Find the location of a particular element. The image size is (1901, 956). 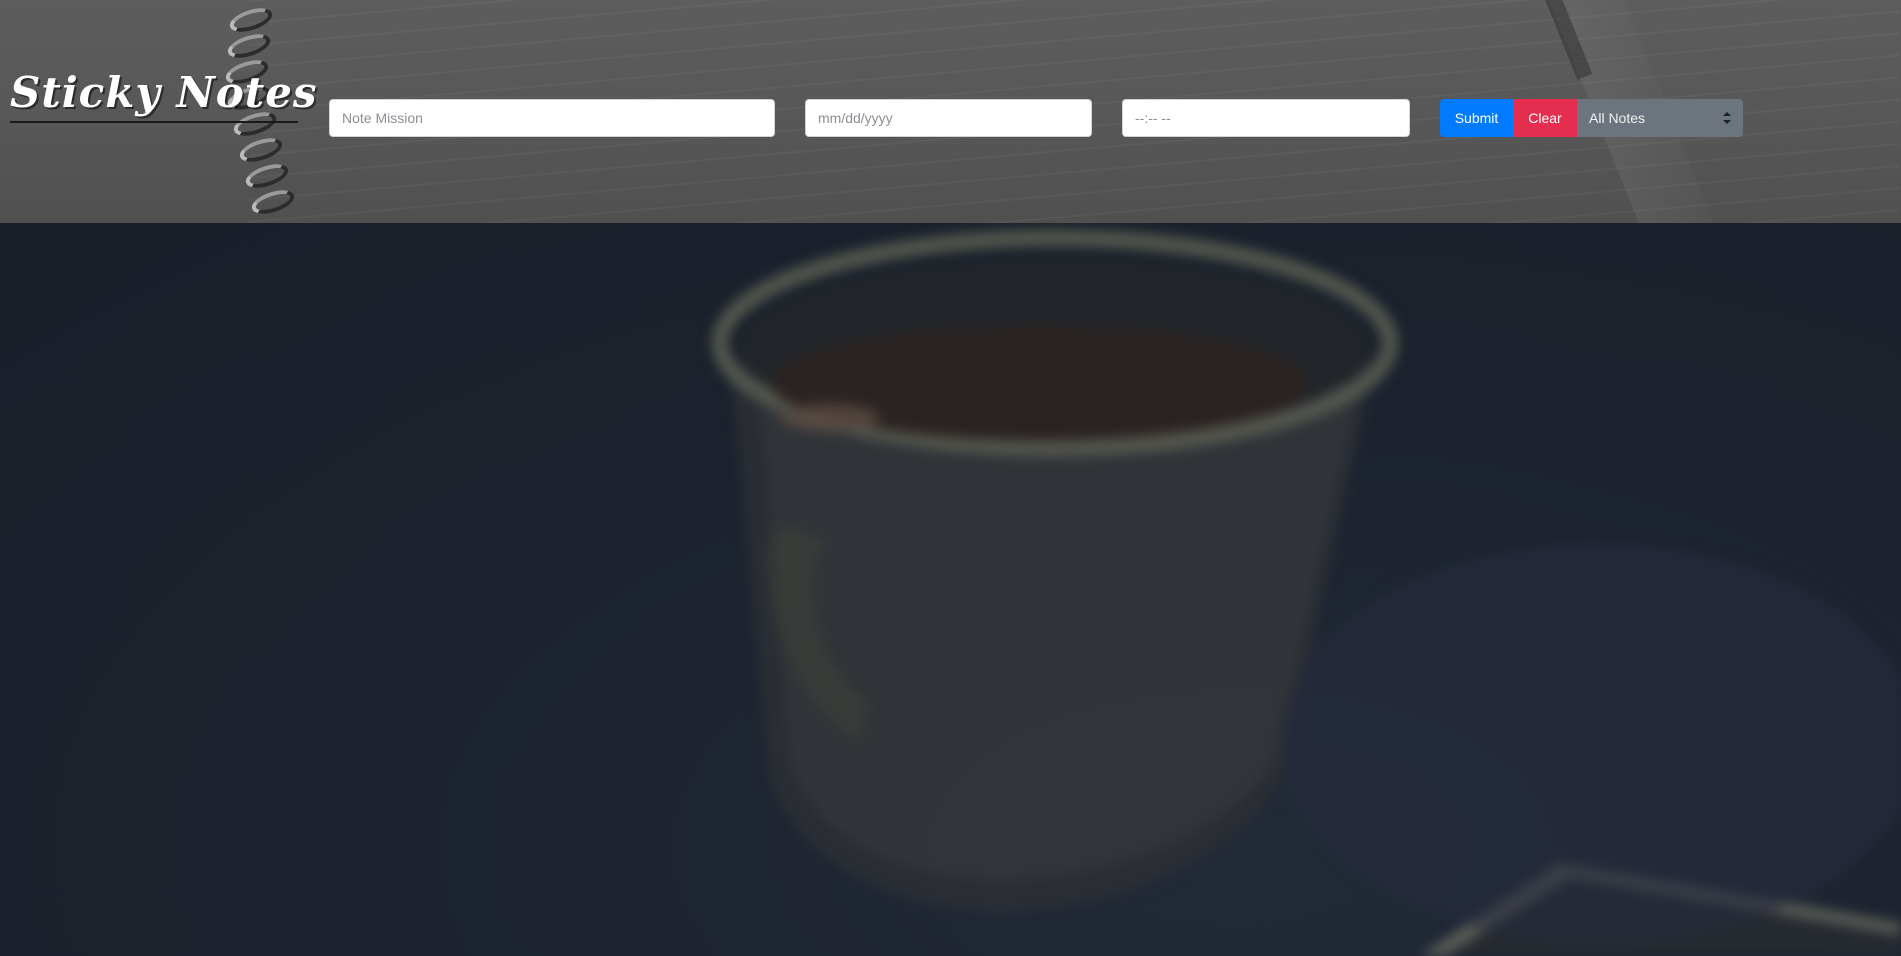

notes-filter-selected: All Notes is located at coordinates (1617, 118).